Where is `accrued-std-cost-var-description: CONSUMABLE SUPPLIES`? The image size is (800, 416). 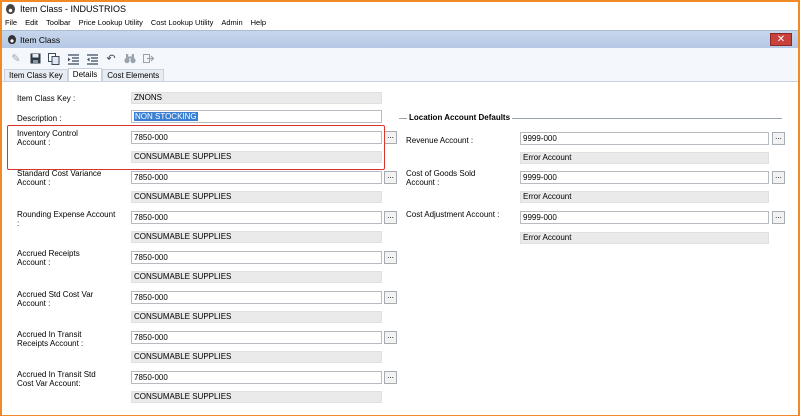 accrued-std-cost-var-description: CONSUMABLE SUPPLIES is located at coordinates (256, 317).